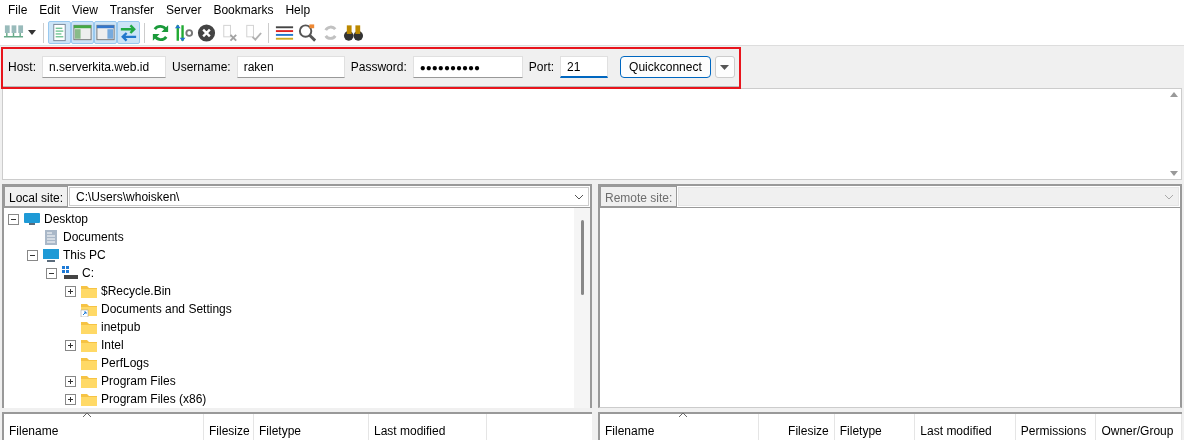  What do you see at coordinates (410, 431) in the screenshot?
I see `column-title: Last modified` at bounding box center [410, 431].